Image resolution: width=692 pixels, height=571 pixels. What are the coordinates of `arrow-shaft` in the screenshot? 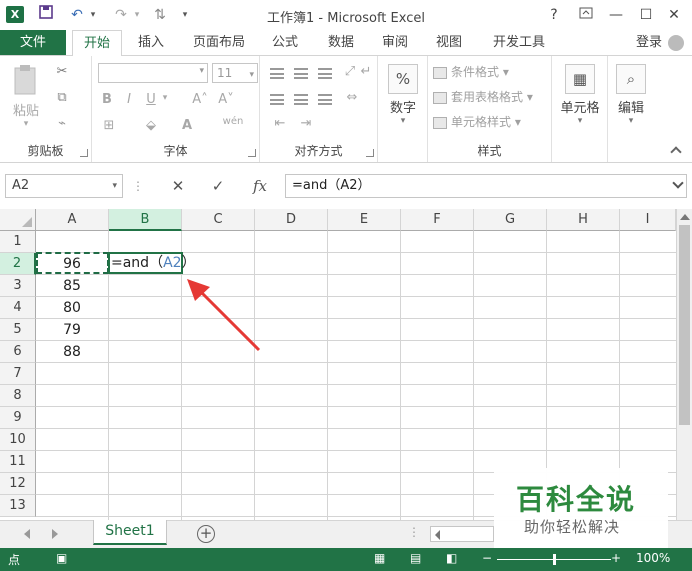 It's located at (228, 319).